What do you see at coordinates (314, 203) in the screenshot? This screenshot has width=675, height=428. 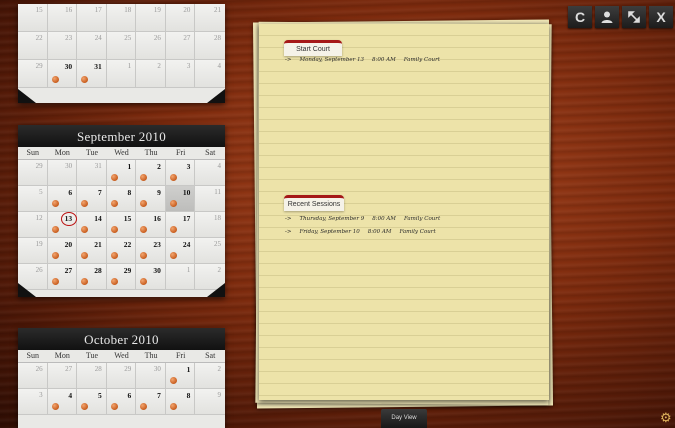 I see `recent-sessions-tab: Recent Sessions` at bounding box center [314, 203].